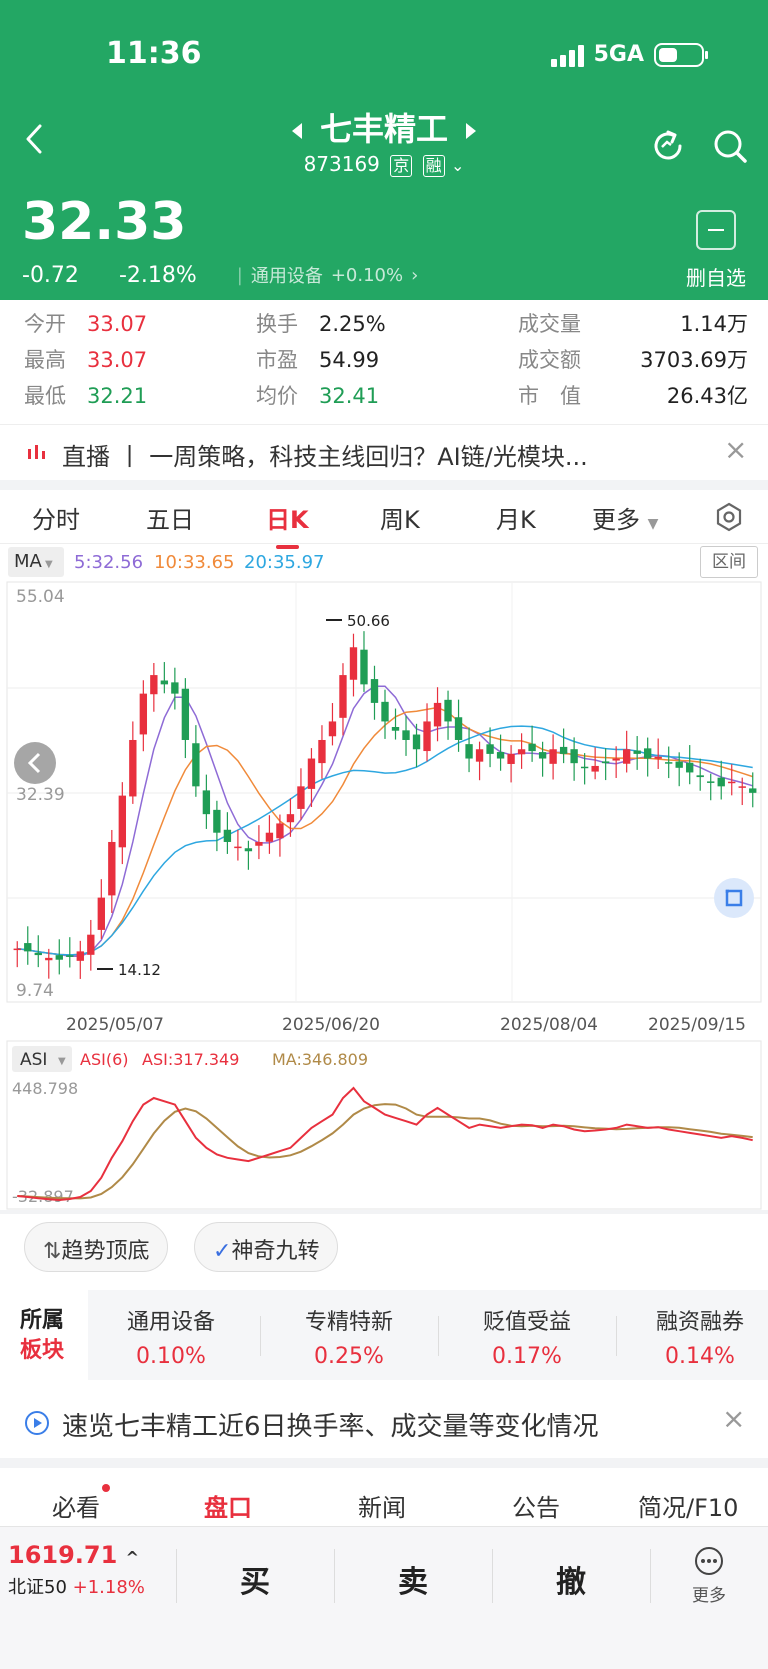 The height and width of the screenshot is (1669, 768). Describe the element at coordinates (516, 517) in the screenshot. I see `tab-monthly-k: 月K` at that location.